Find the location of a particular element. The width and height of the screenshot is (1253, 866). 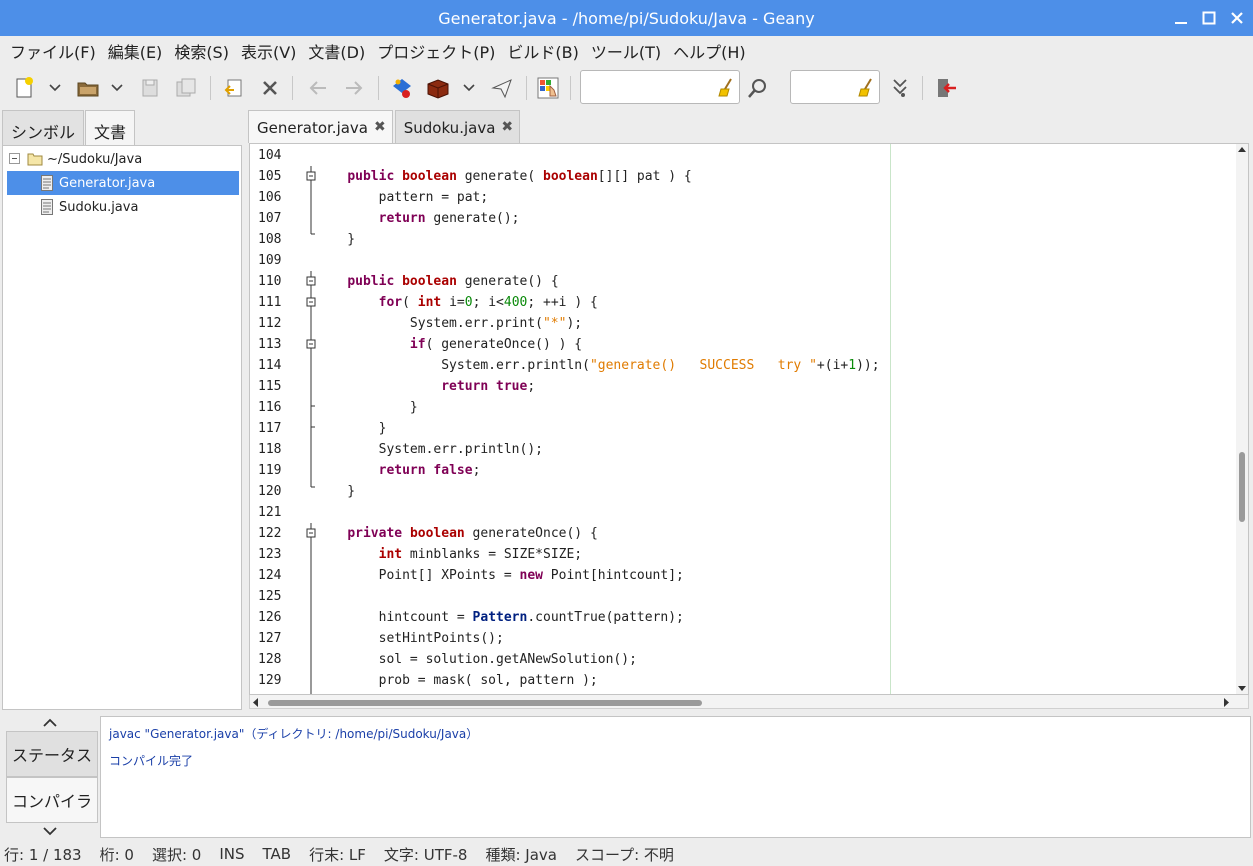

save-all-icon is located at coordinates (186, 88).